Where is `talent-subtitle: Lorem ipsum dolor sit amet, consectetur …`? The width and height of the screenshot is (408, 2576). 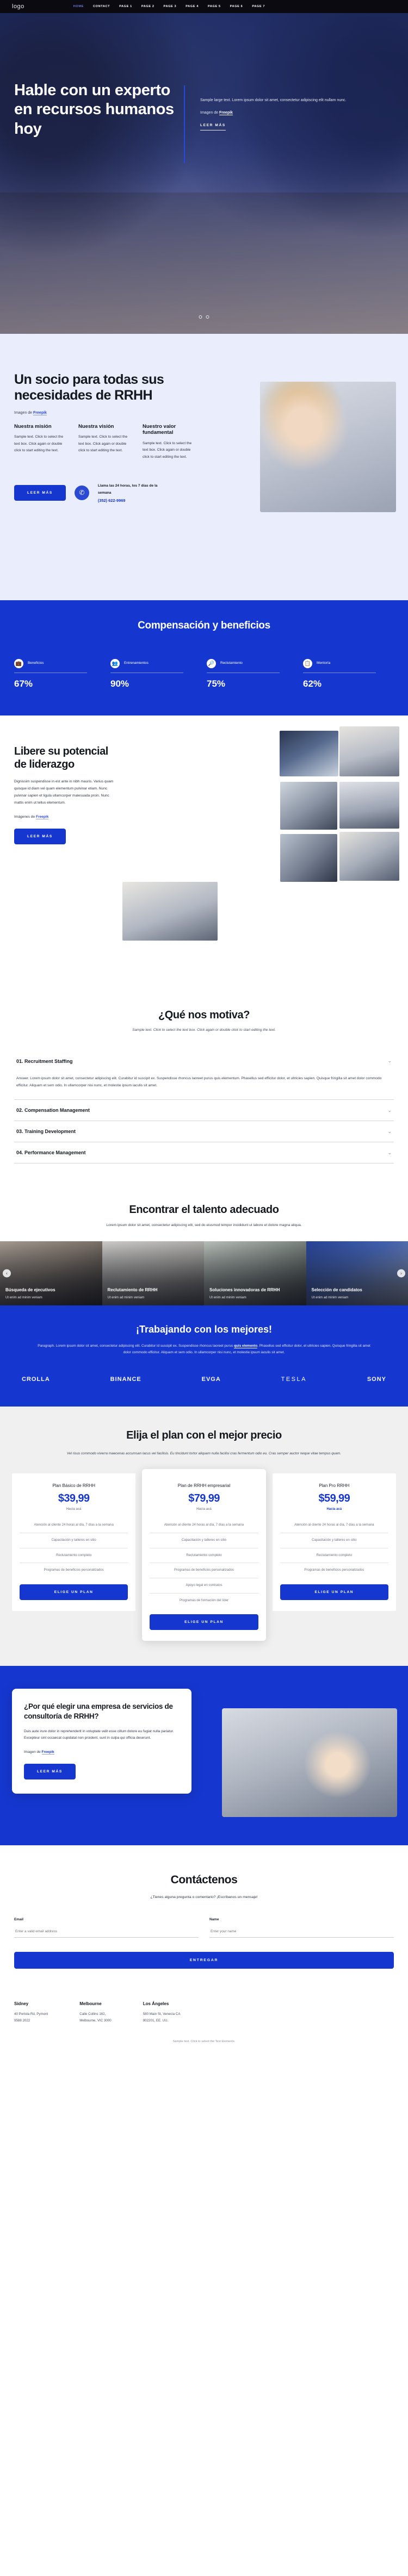
talent-subtitle: Lorem ipsum dolor sit amet, consectetur … is located at coordinates (204, 1225).